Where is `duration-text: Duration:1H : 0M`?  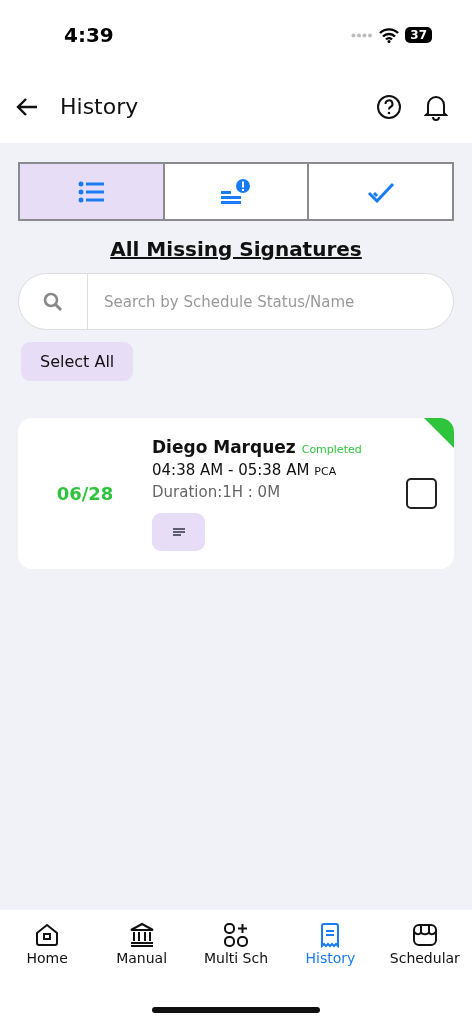 duration-text: Duration:1H : 0M is located at coordinates (217, 491).